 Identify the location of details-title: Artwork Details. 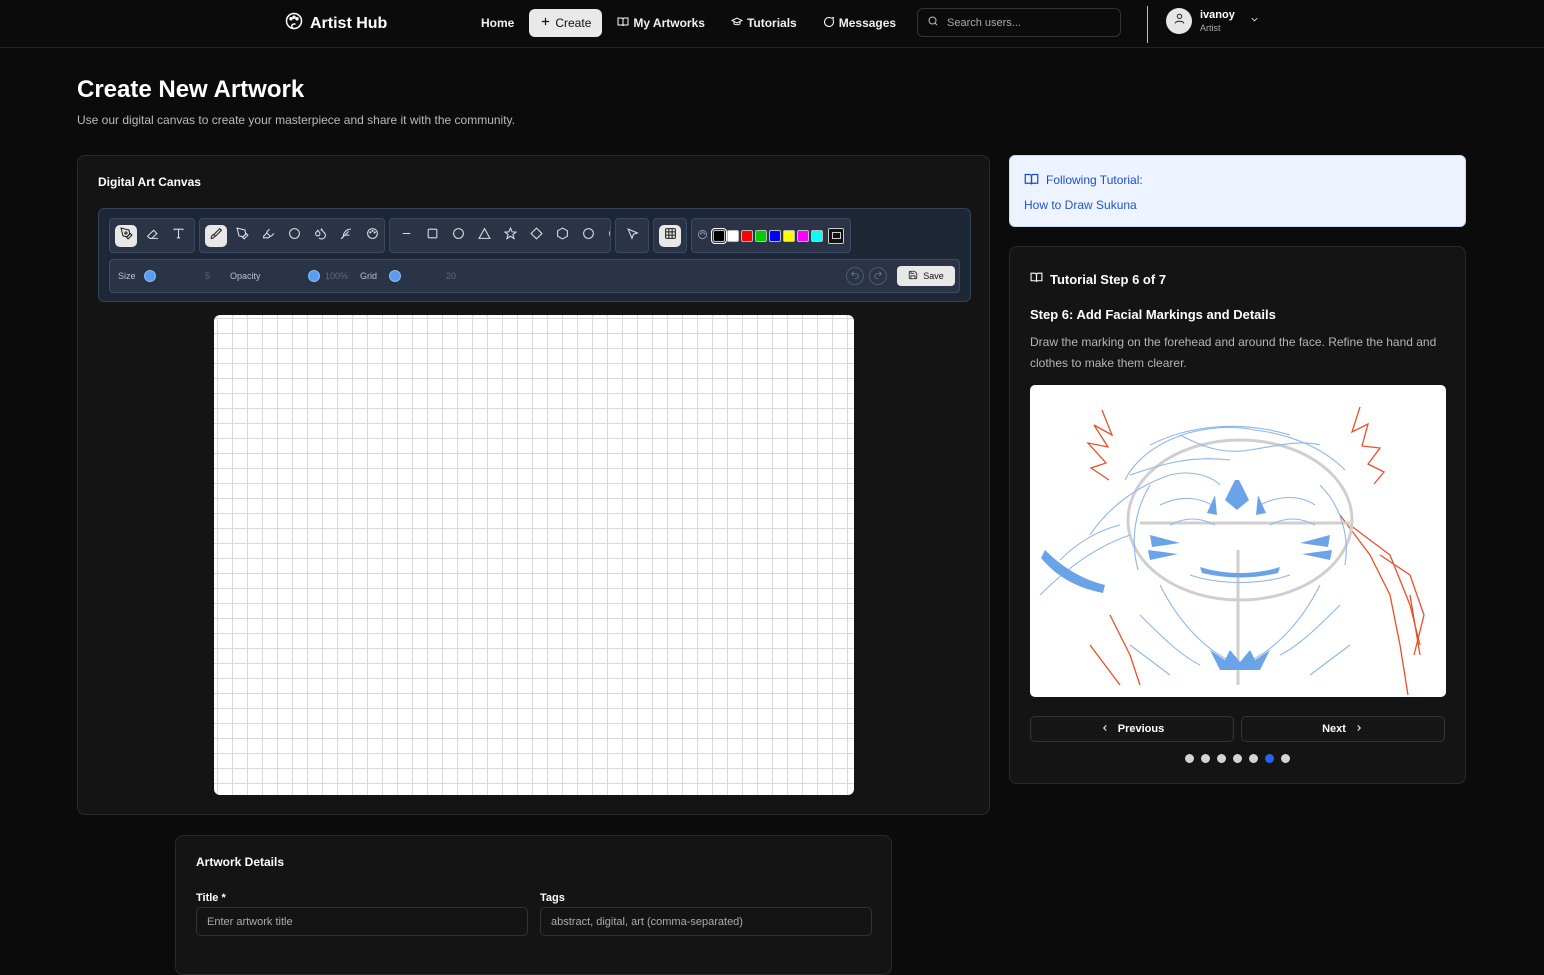
(240, 862).